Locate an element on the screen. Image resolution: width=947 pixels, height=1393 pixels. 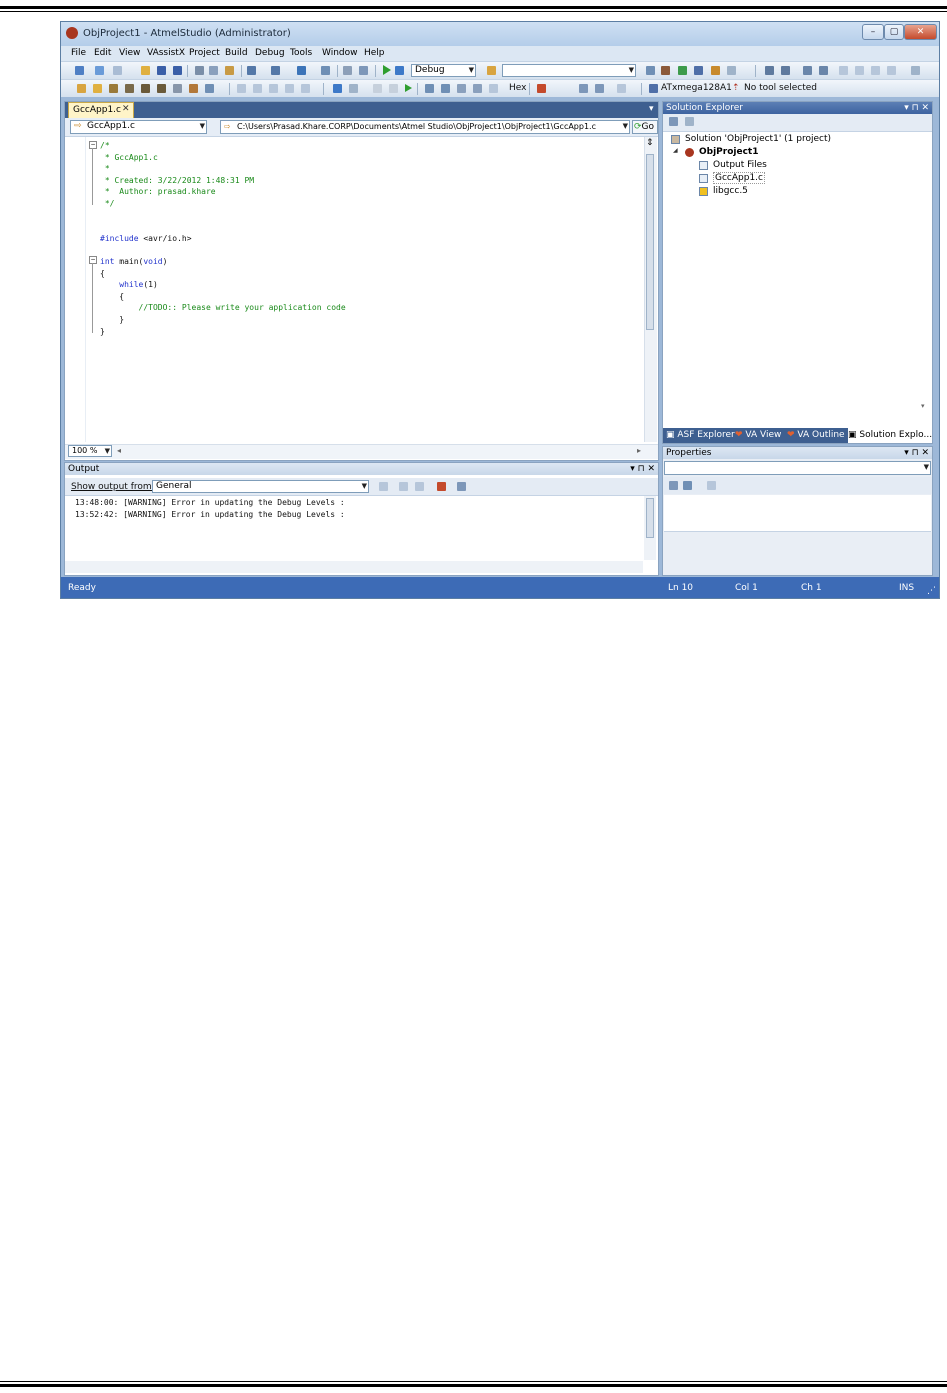
output-header: Output ▾ ⊓ ✕ is located at coordinates (361, 469).